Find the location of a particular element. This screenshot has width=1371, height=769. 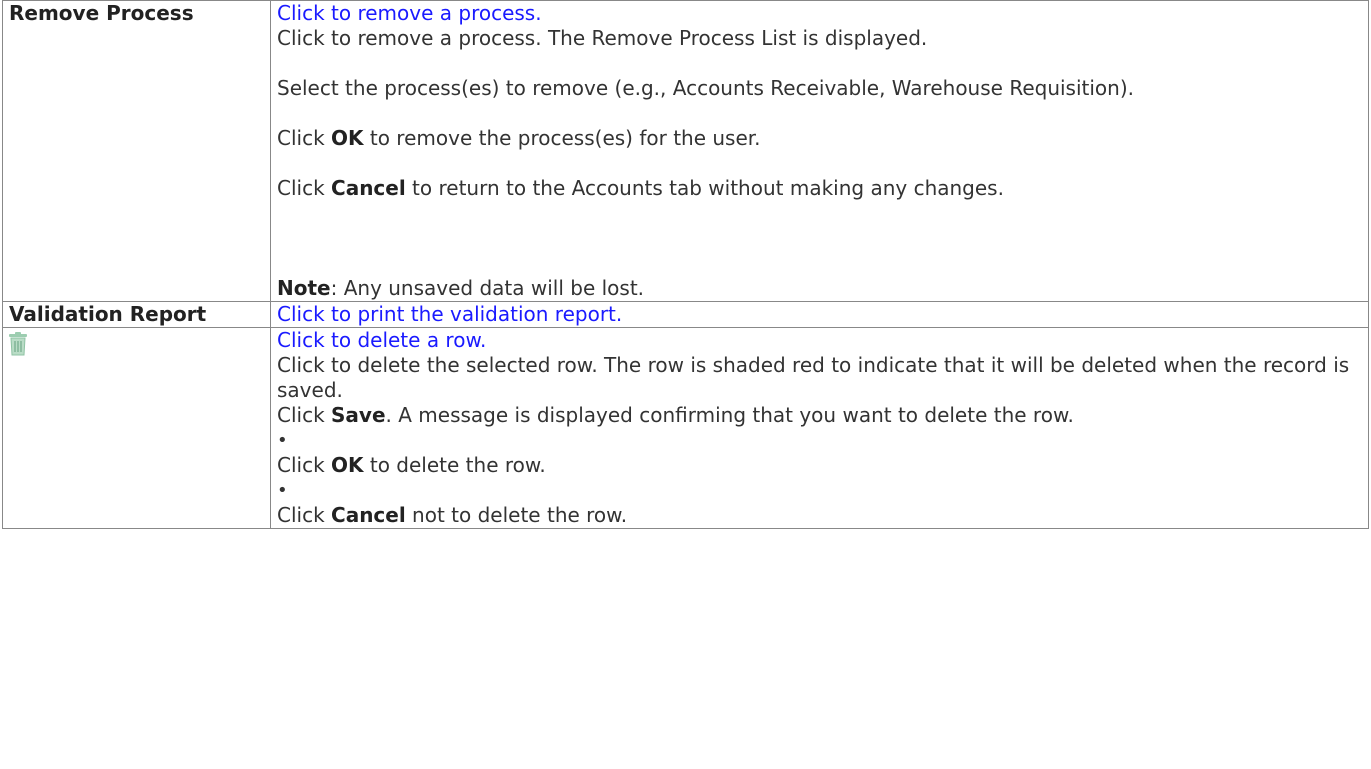

cancel-label-2: Cancel is located at coordinates (368, 515).